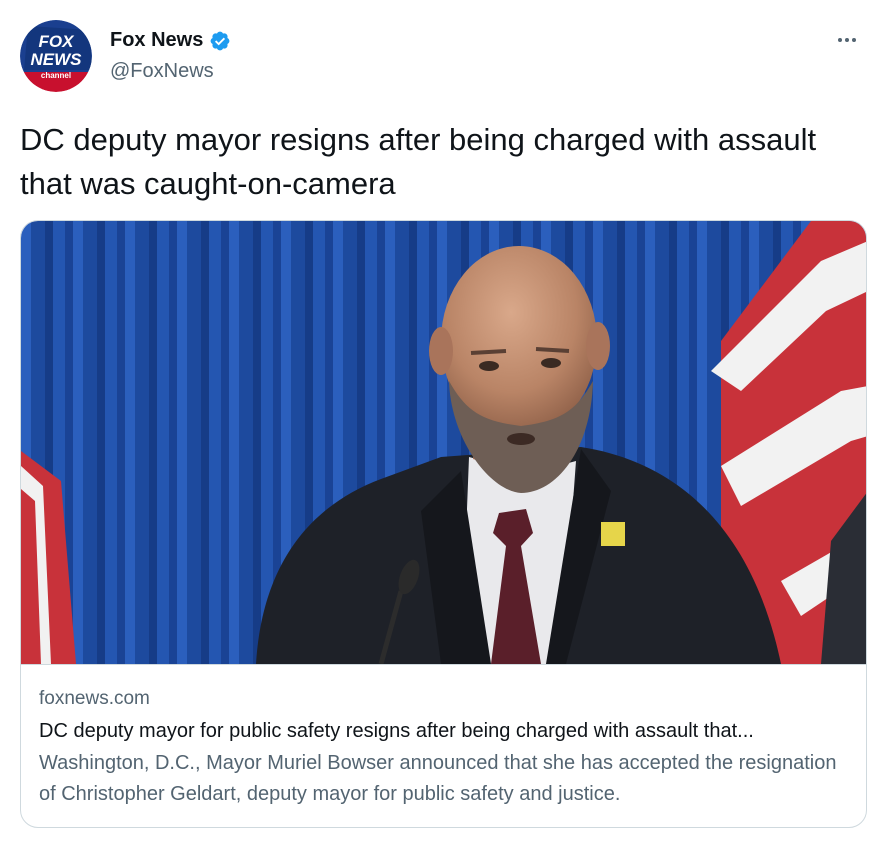  Describe the element at coordinates (156, 40) in the screenshot. I see `display-name: Fox News` at that location.